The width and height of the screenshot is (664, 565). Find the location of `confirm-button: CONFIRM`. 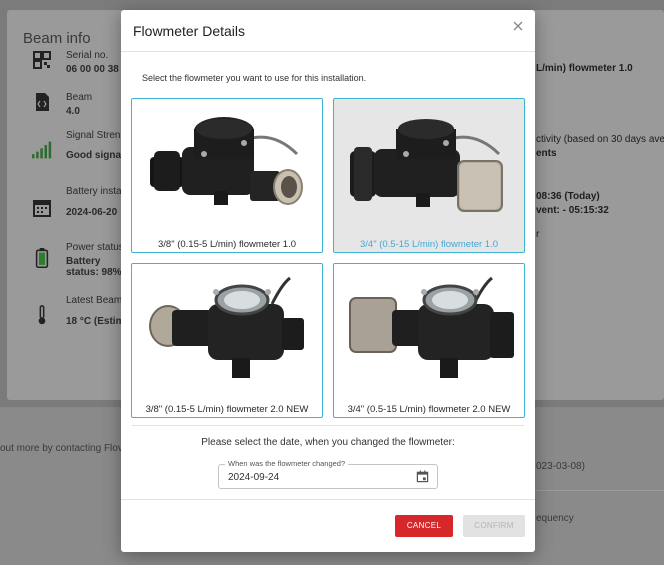

confirm-button: CONFIRM is located at coordinates (494, 526).